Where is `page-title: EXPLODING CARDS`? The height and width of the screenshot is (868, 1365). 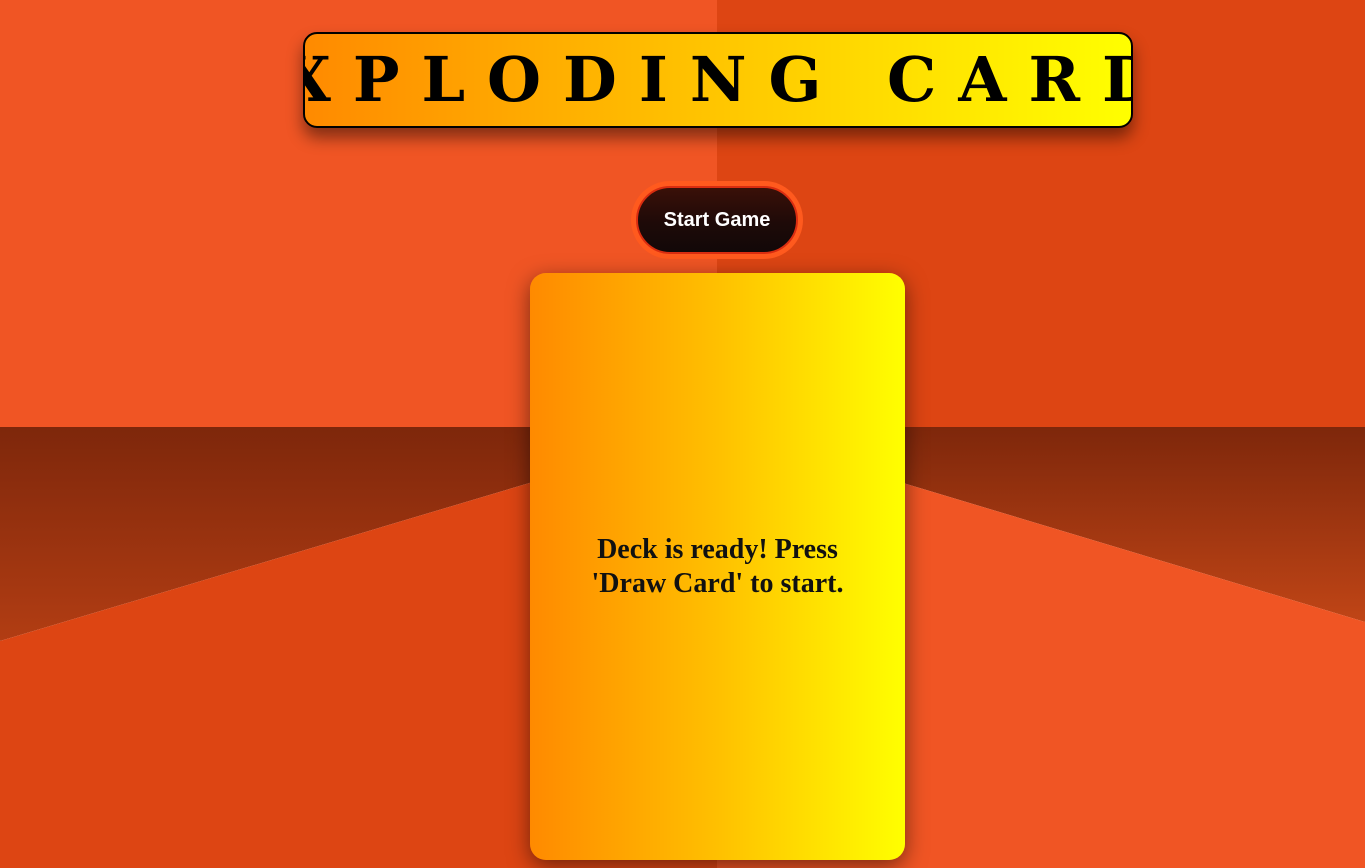
page-title: EXPLODING CARDS is located at coordinates (718, 79).